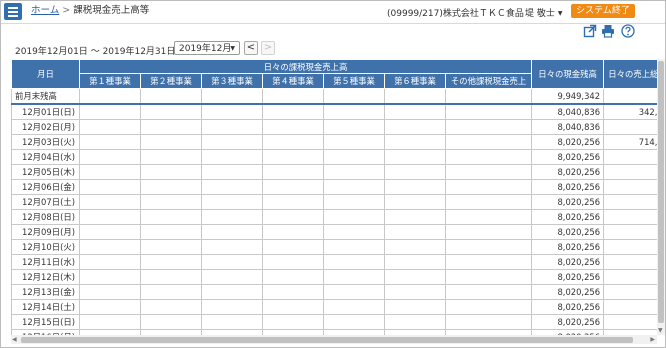  What do you see at coordinates (207, 48) in the screenshot?
I see `month-select: 2019年12月 ▼` at bounding box center [207, 48].